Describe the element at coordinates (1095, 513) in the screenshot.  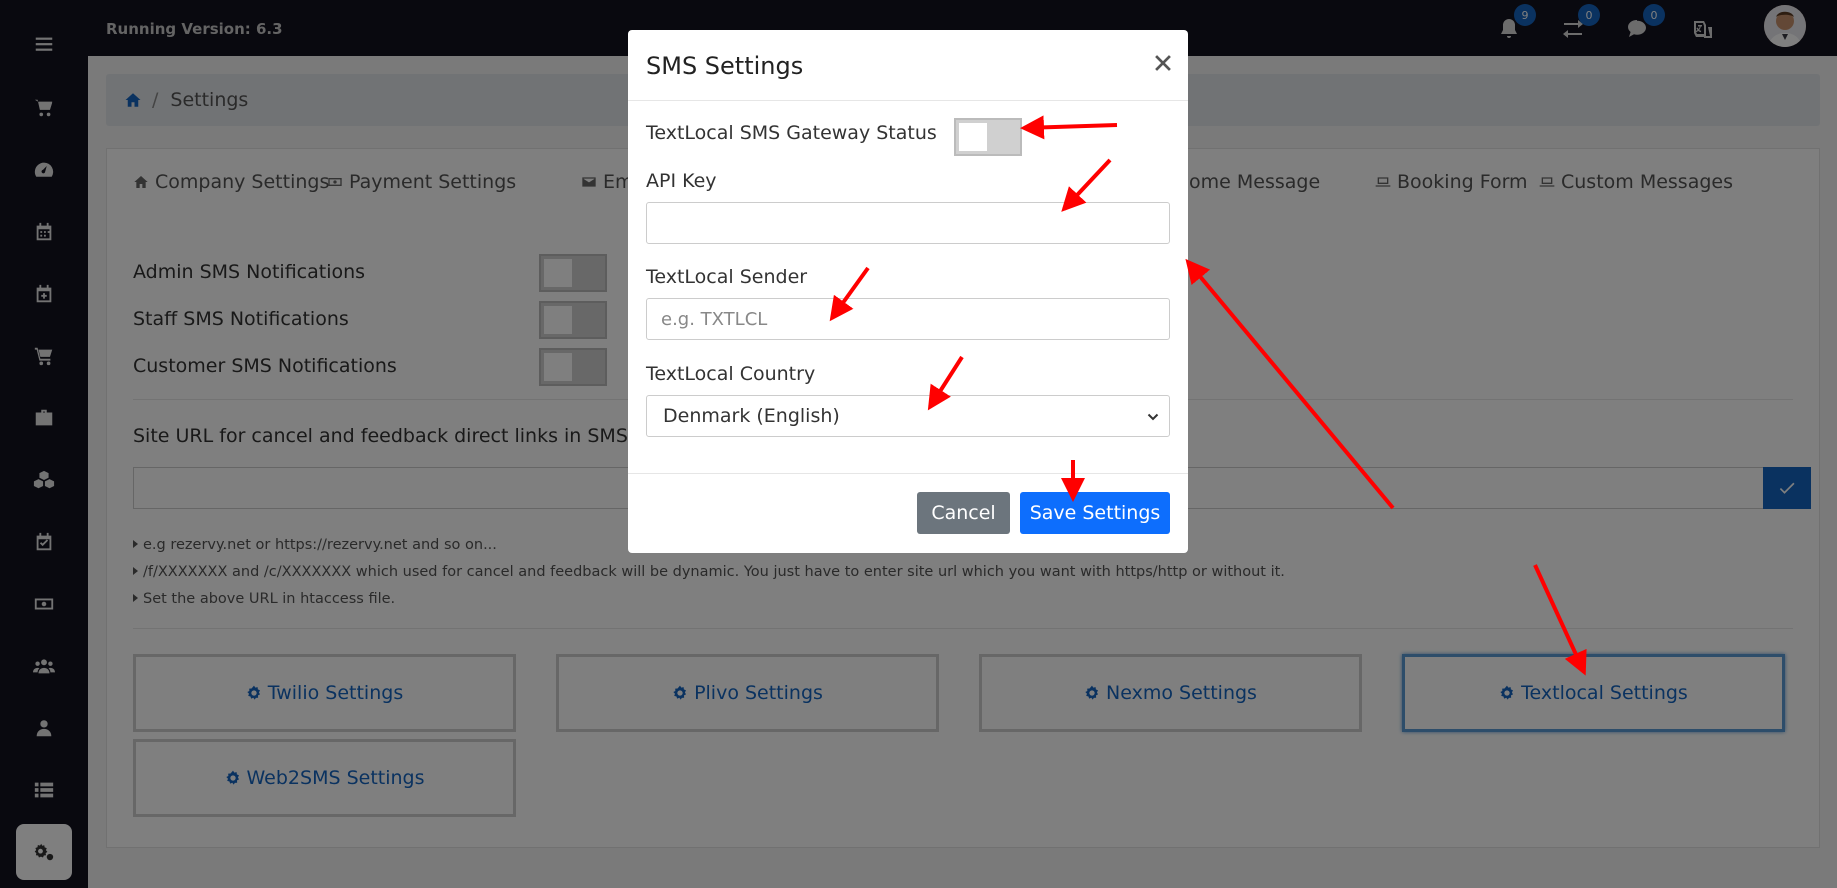
I see `save-settings-button: Save Settings` at that location.